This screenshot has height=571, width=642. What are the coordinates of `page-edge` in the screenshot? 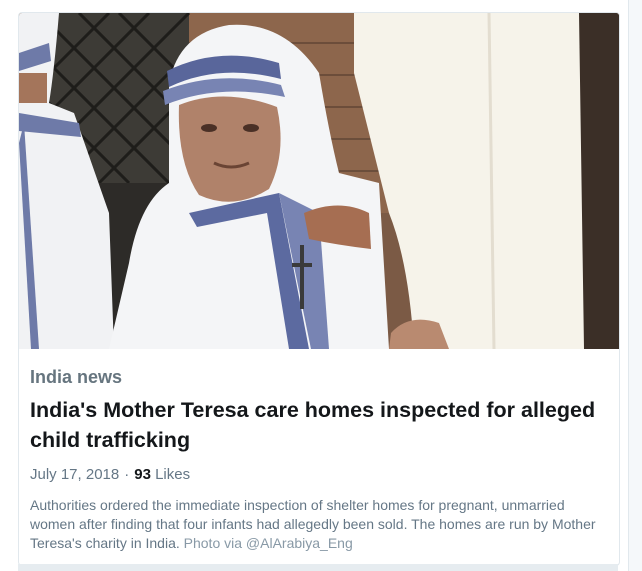 It's located at (635, 285).